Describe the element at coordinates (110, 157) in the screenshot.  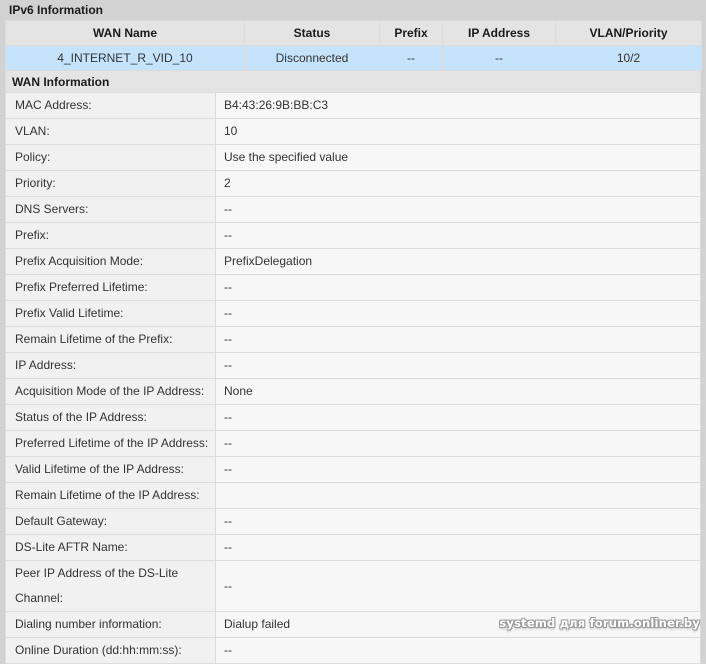
I see `detail-label: Policy:` at that location.